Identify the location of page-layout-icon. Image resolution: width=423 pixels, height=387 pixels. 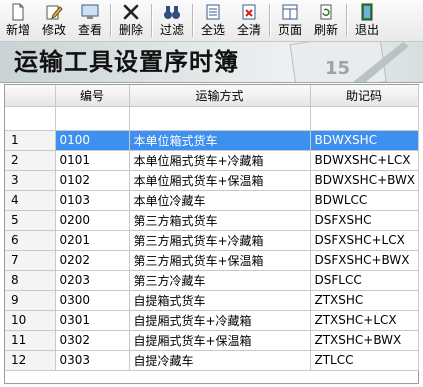
(290, 12).